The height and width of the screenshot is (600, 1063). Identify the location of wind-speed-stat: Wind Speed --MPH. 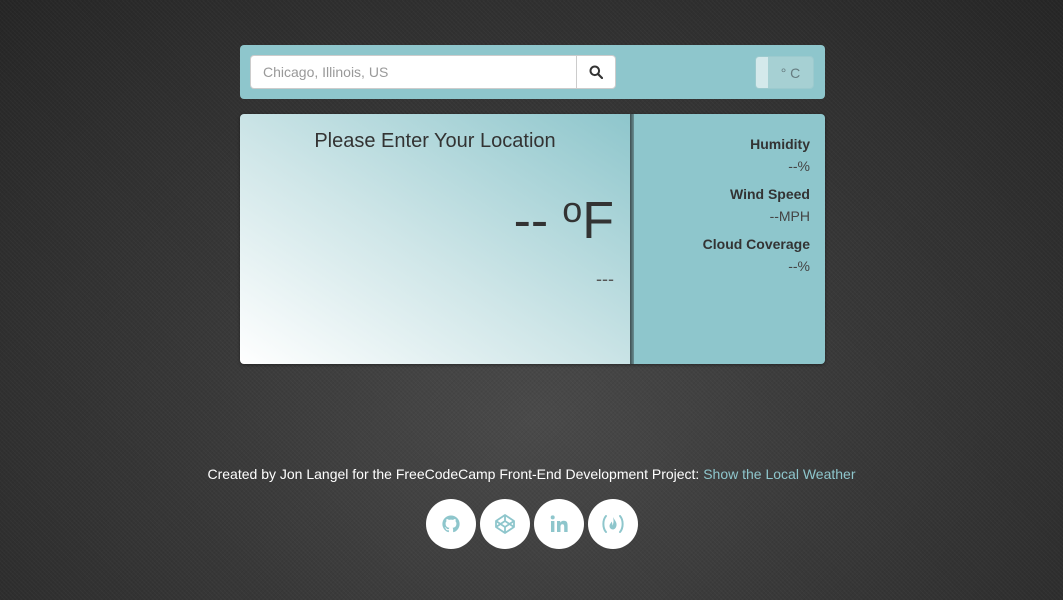
(770, 205).